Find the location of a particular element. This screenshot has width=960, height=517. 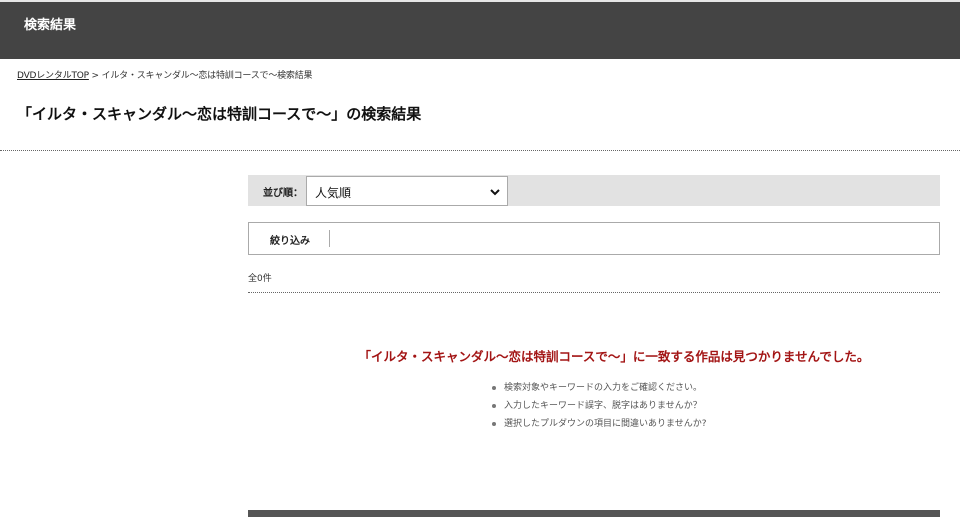

sort-select: 人気順 is located at coordinates (407, 191).